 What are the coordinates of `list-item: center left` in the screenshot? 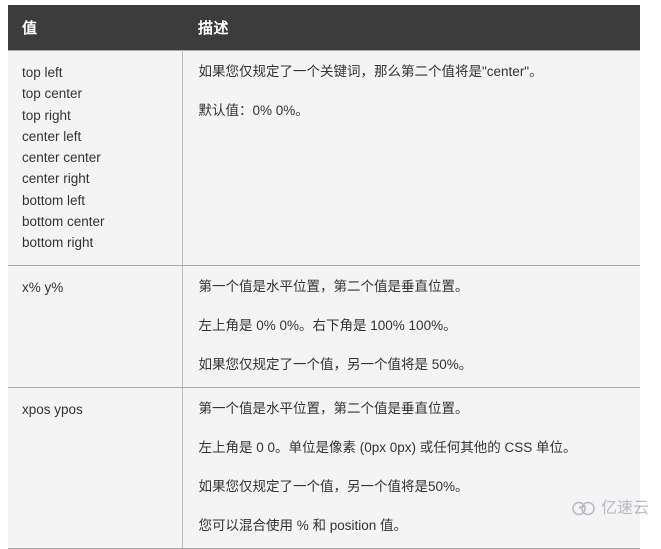 It's located at (52, 136).